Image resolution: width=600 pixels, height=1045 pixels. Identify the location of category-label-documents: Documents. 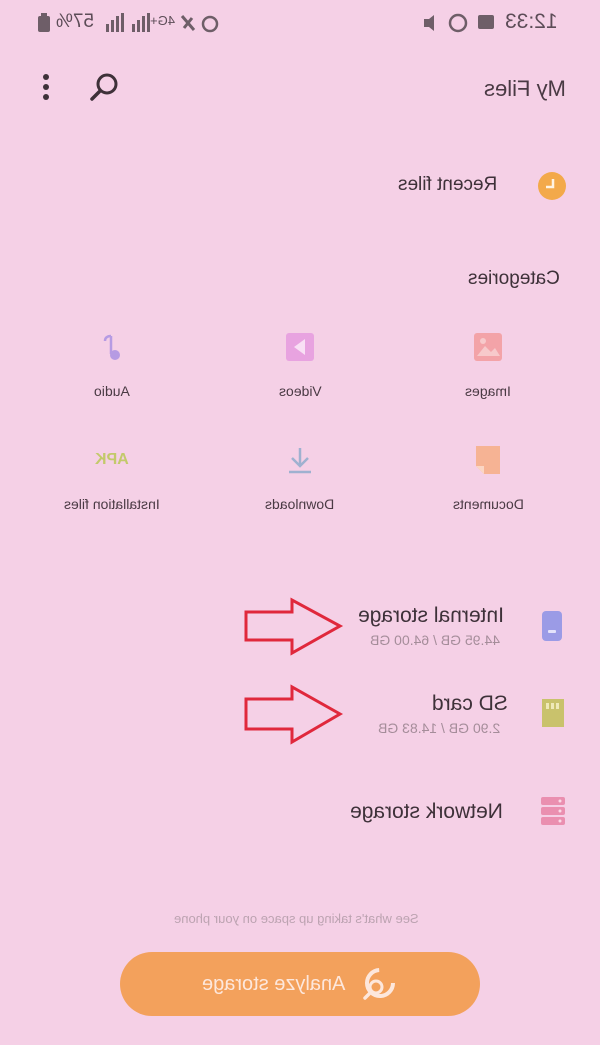
(488, 504).